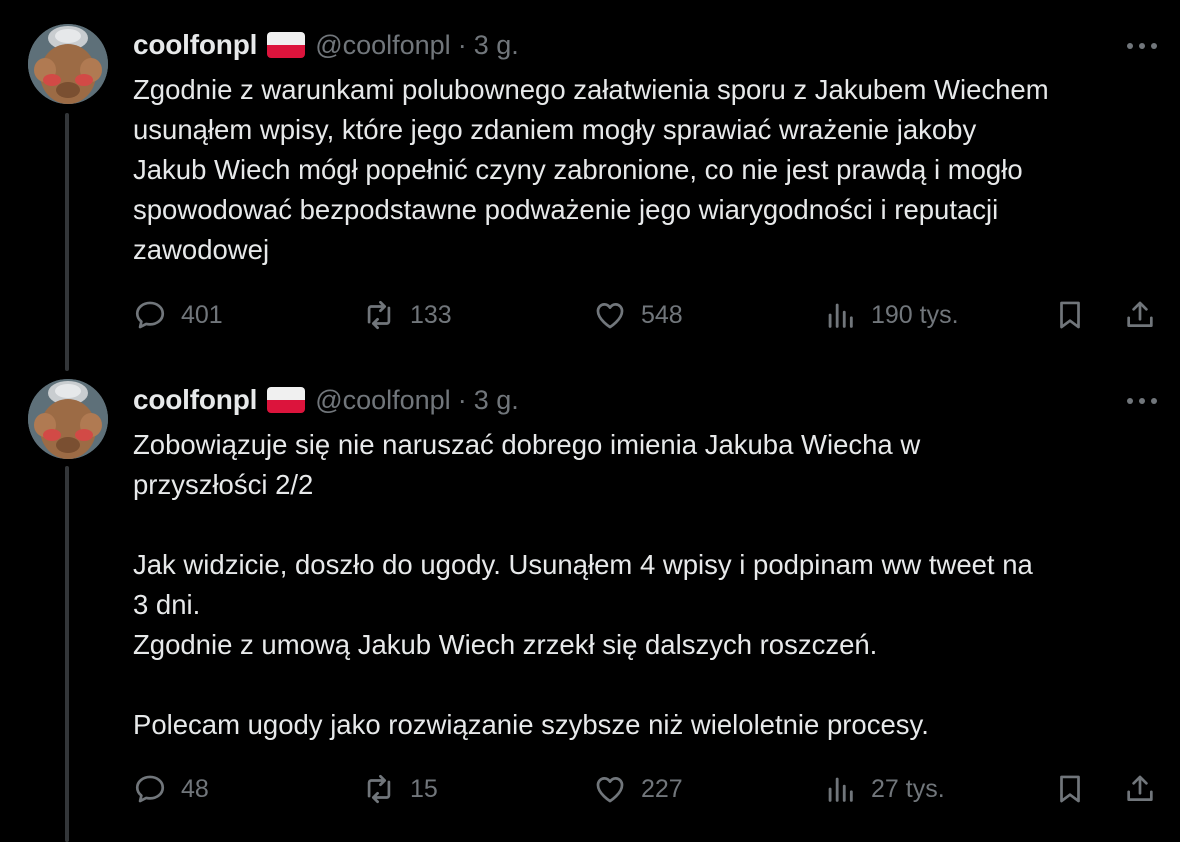 The width and height of the screenshot is (1180, 842). What do you see at coordinates (431, 314) in the screenshot?
I see `repost-count: 133` at bounding box center [431, 314].